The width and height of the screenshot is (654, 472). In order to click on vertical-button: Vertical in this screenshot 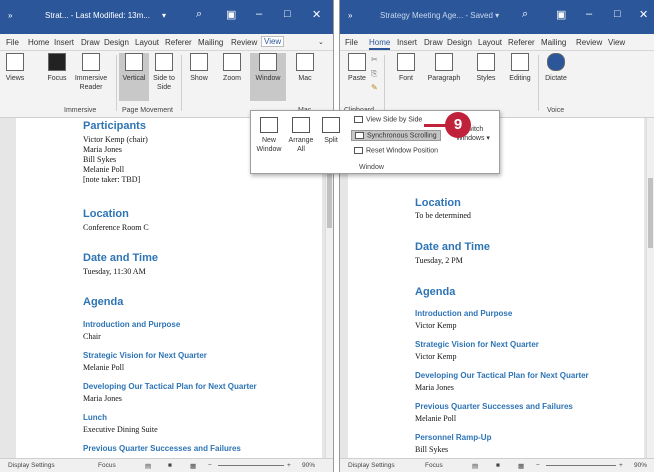, I will do `click(134, 77)`.